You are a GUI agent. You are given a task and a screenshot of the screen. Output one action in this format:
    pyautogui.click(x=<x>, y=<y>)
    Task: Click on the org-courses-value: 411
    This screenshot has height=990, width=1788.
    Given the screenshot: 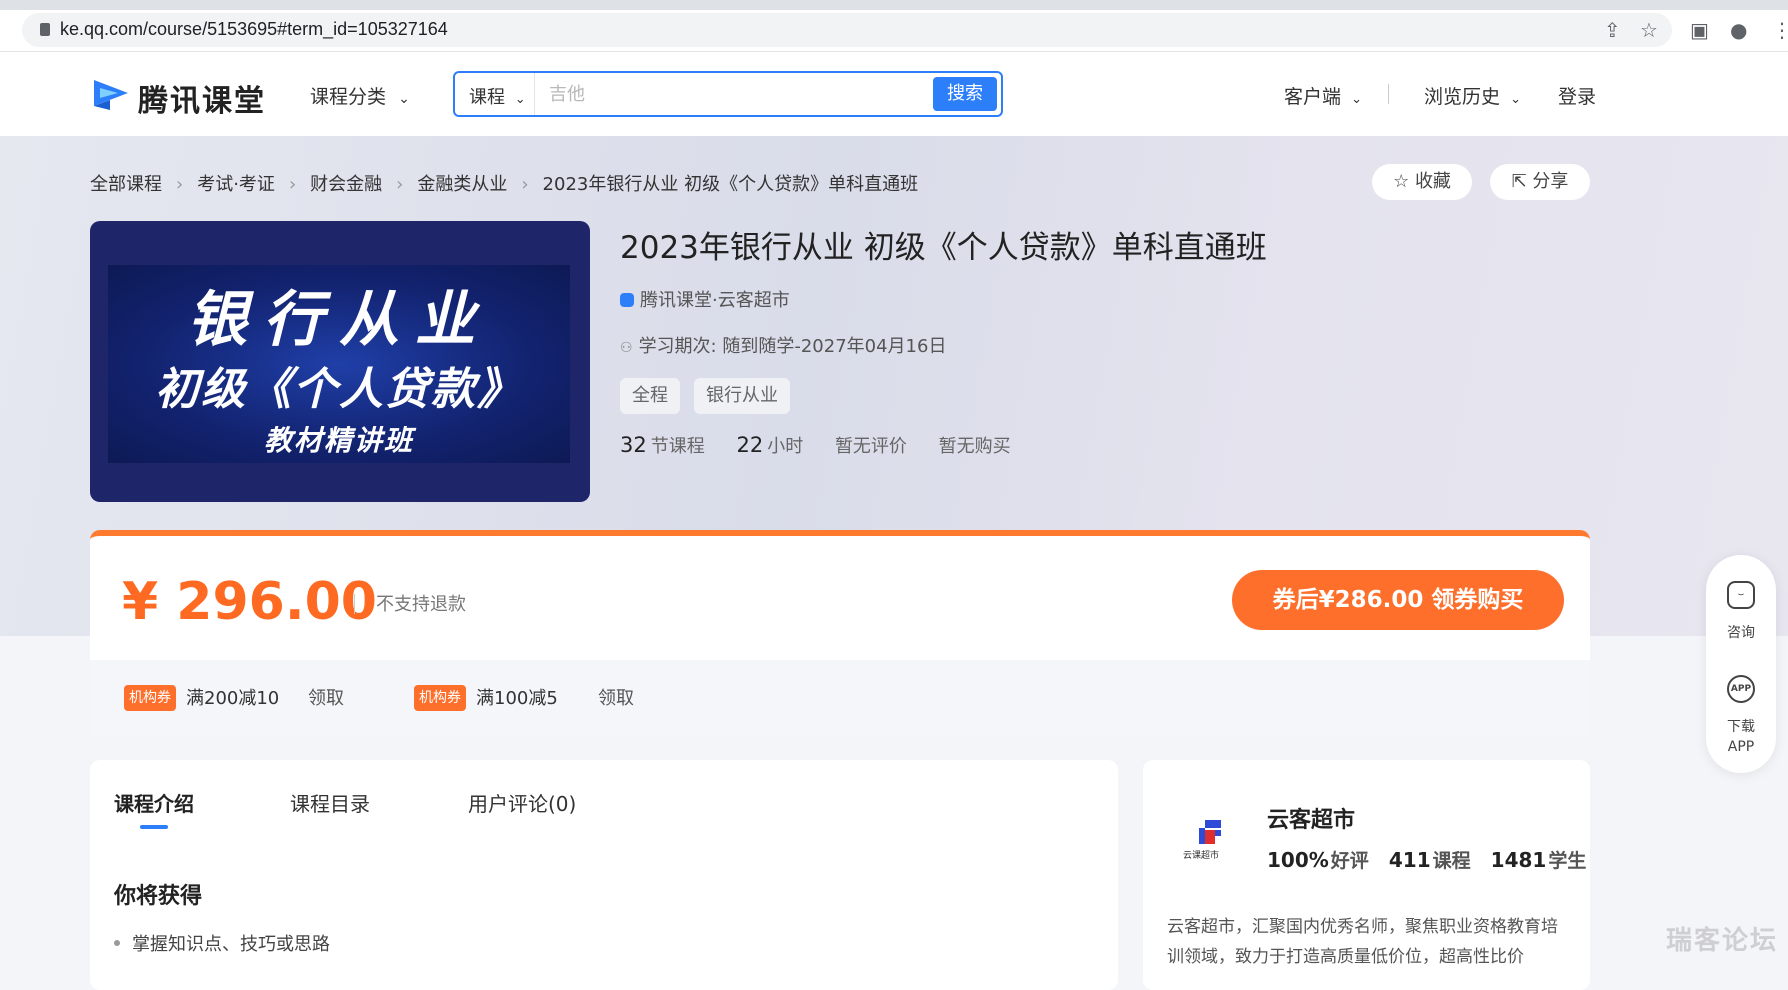 What is the action you would take?
    pyautogui.click(x=1409, y=860)
    